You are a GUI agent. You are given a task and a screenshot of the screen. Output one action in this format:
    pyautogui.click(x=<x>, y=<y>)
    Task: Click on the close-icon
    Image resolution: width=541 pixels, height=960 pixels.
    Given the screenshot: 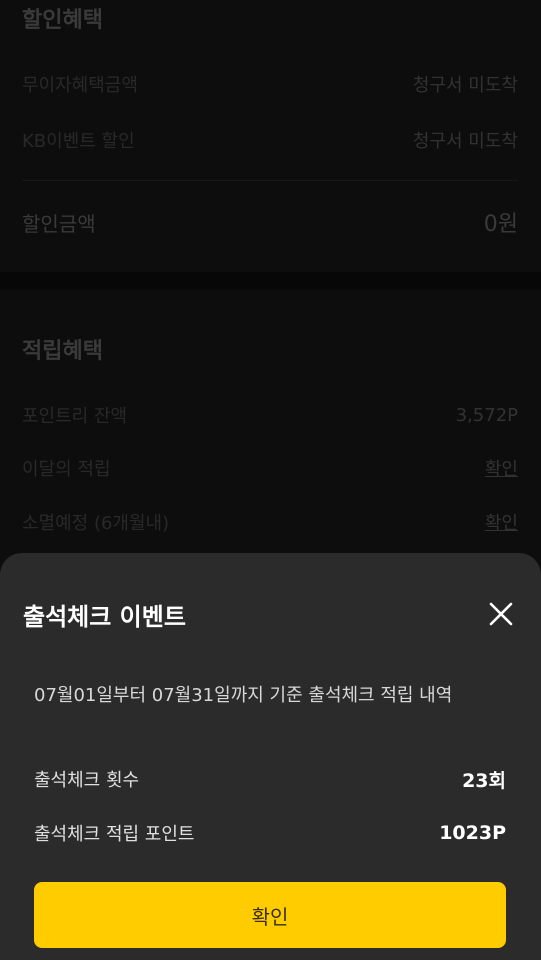 What is the action you would take?
    pyautogui.click(x=501, y=614)
    